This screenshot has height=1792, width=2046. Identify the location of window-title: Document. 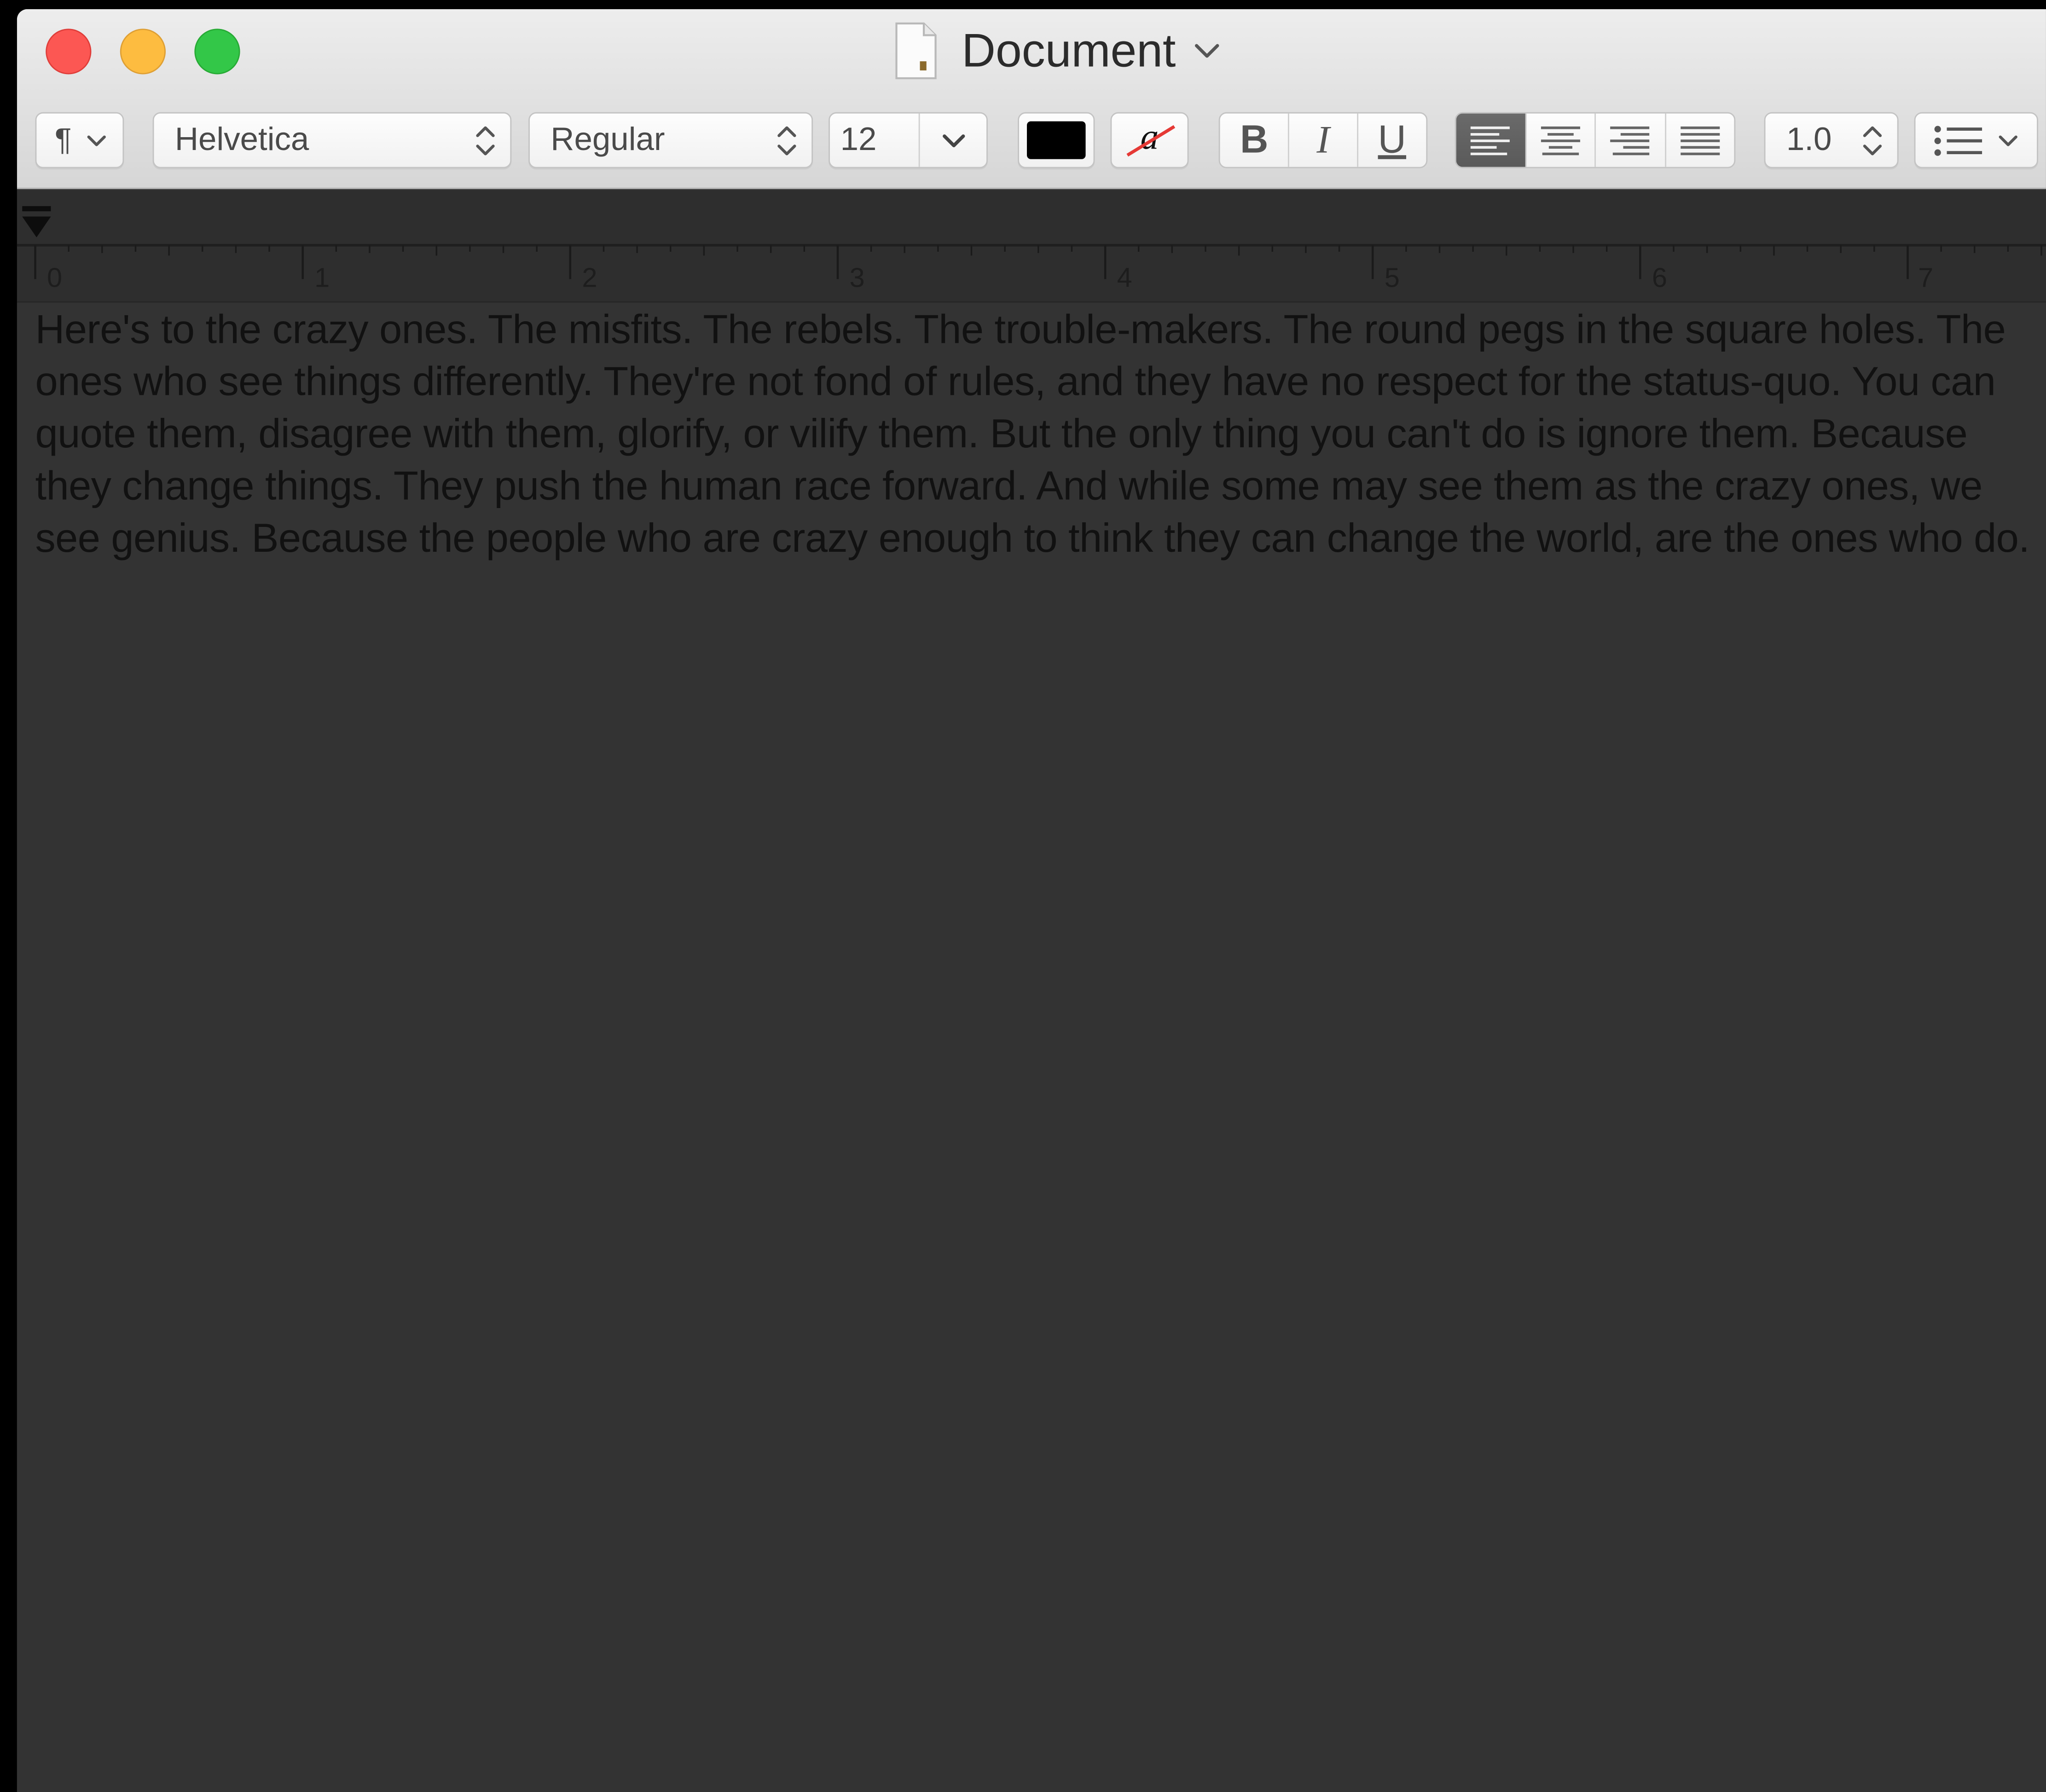
(1069, 50).